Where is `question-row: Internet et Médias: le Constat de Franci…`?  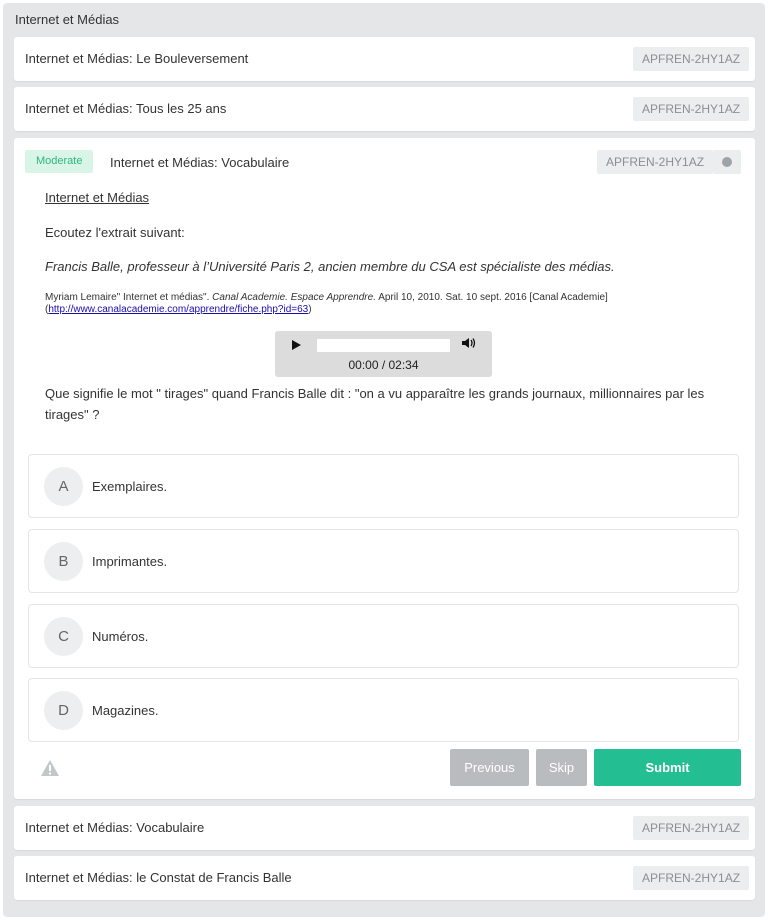
question-row: Internet et Médias: le Constat de Franci… is located at coordinates (384, 878).